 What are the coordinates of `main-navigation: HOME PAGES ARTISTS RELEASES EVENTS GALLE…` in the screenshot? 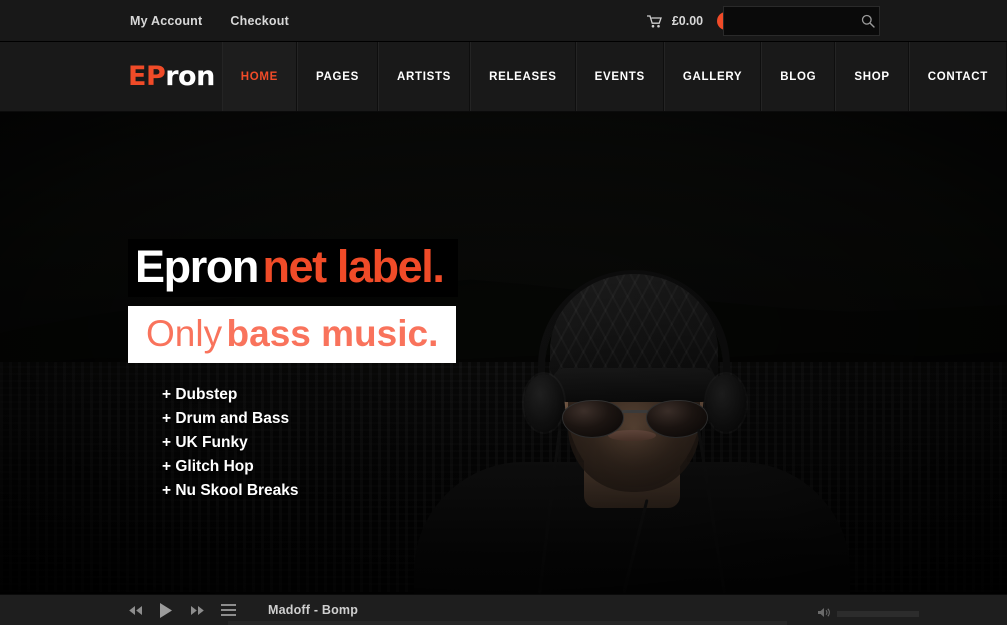 It's located at (614, 76).